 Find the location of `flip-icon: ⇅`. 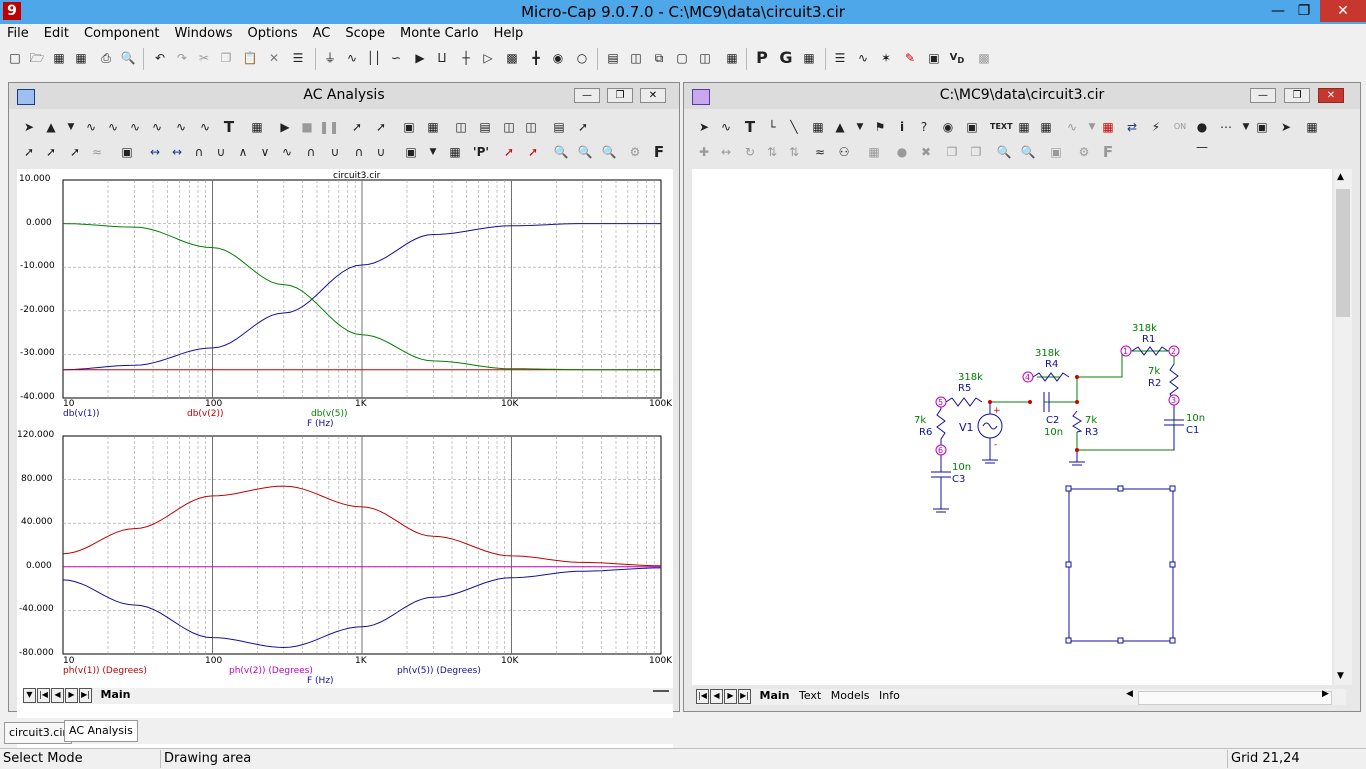

flip-icon: ⇅ is located at coordinates (772, 152).